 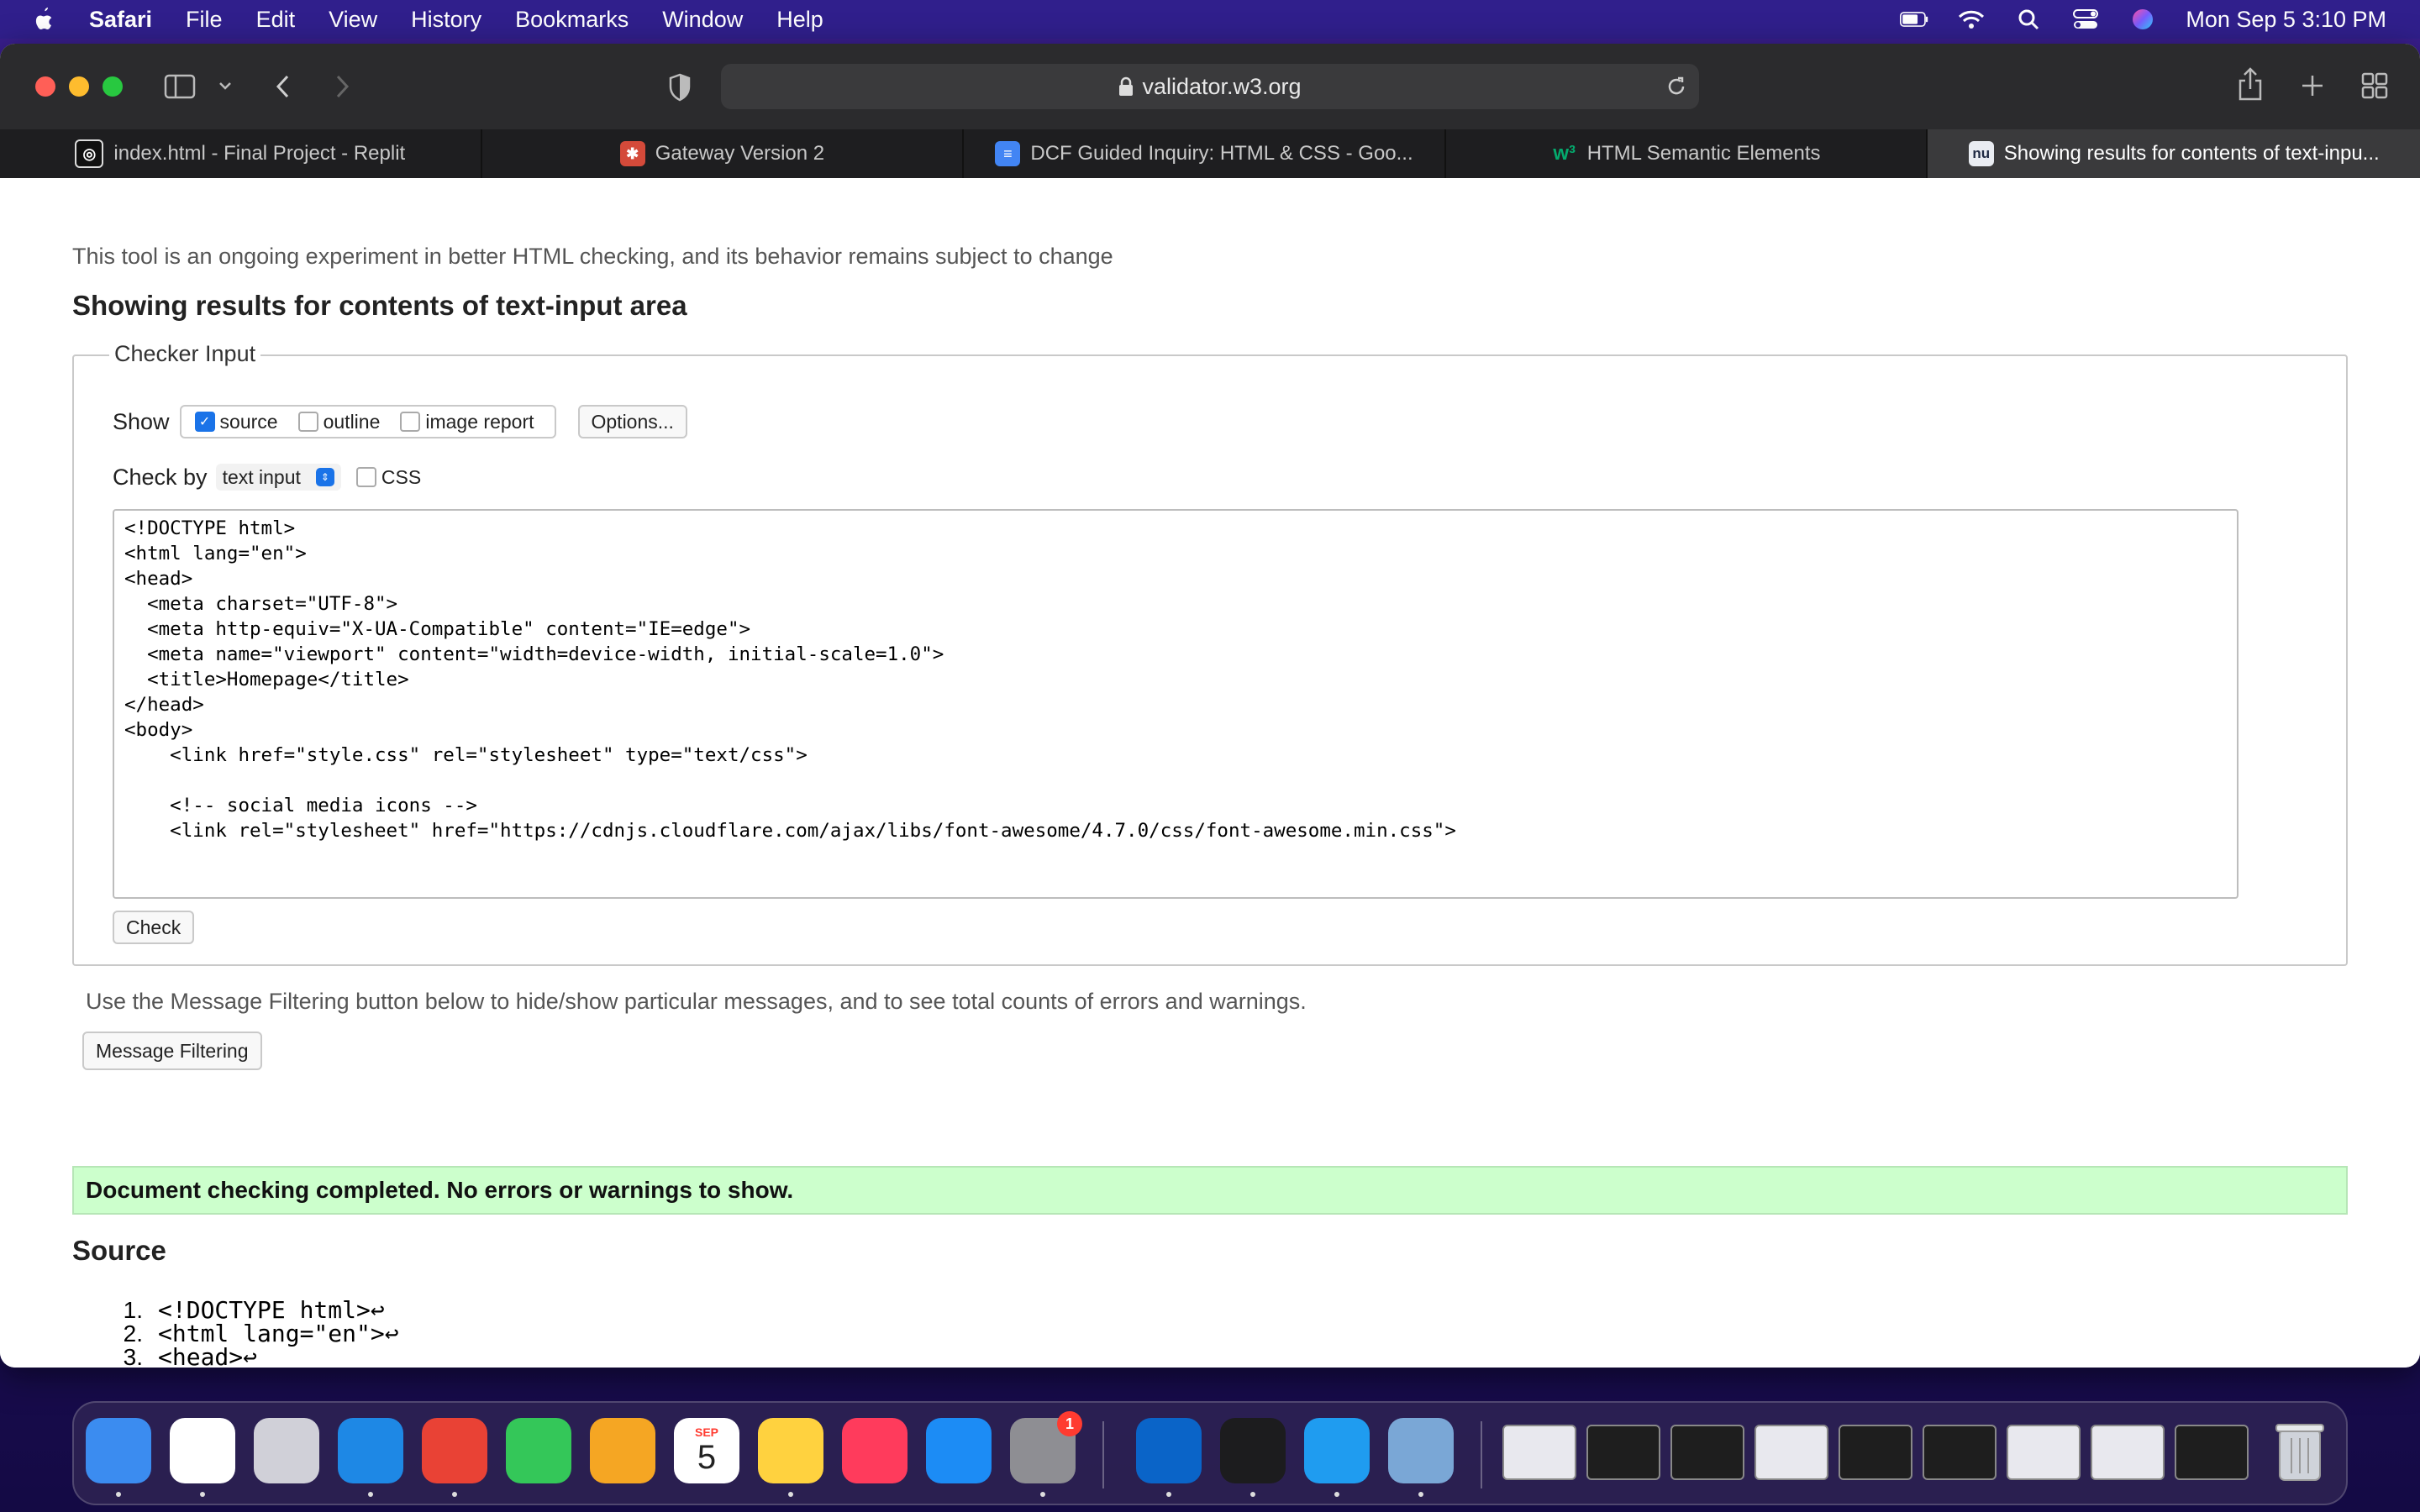 I want to click on back-icon, so click(x=284, y=86).